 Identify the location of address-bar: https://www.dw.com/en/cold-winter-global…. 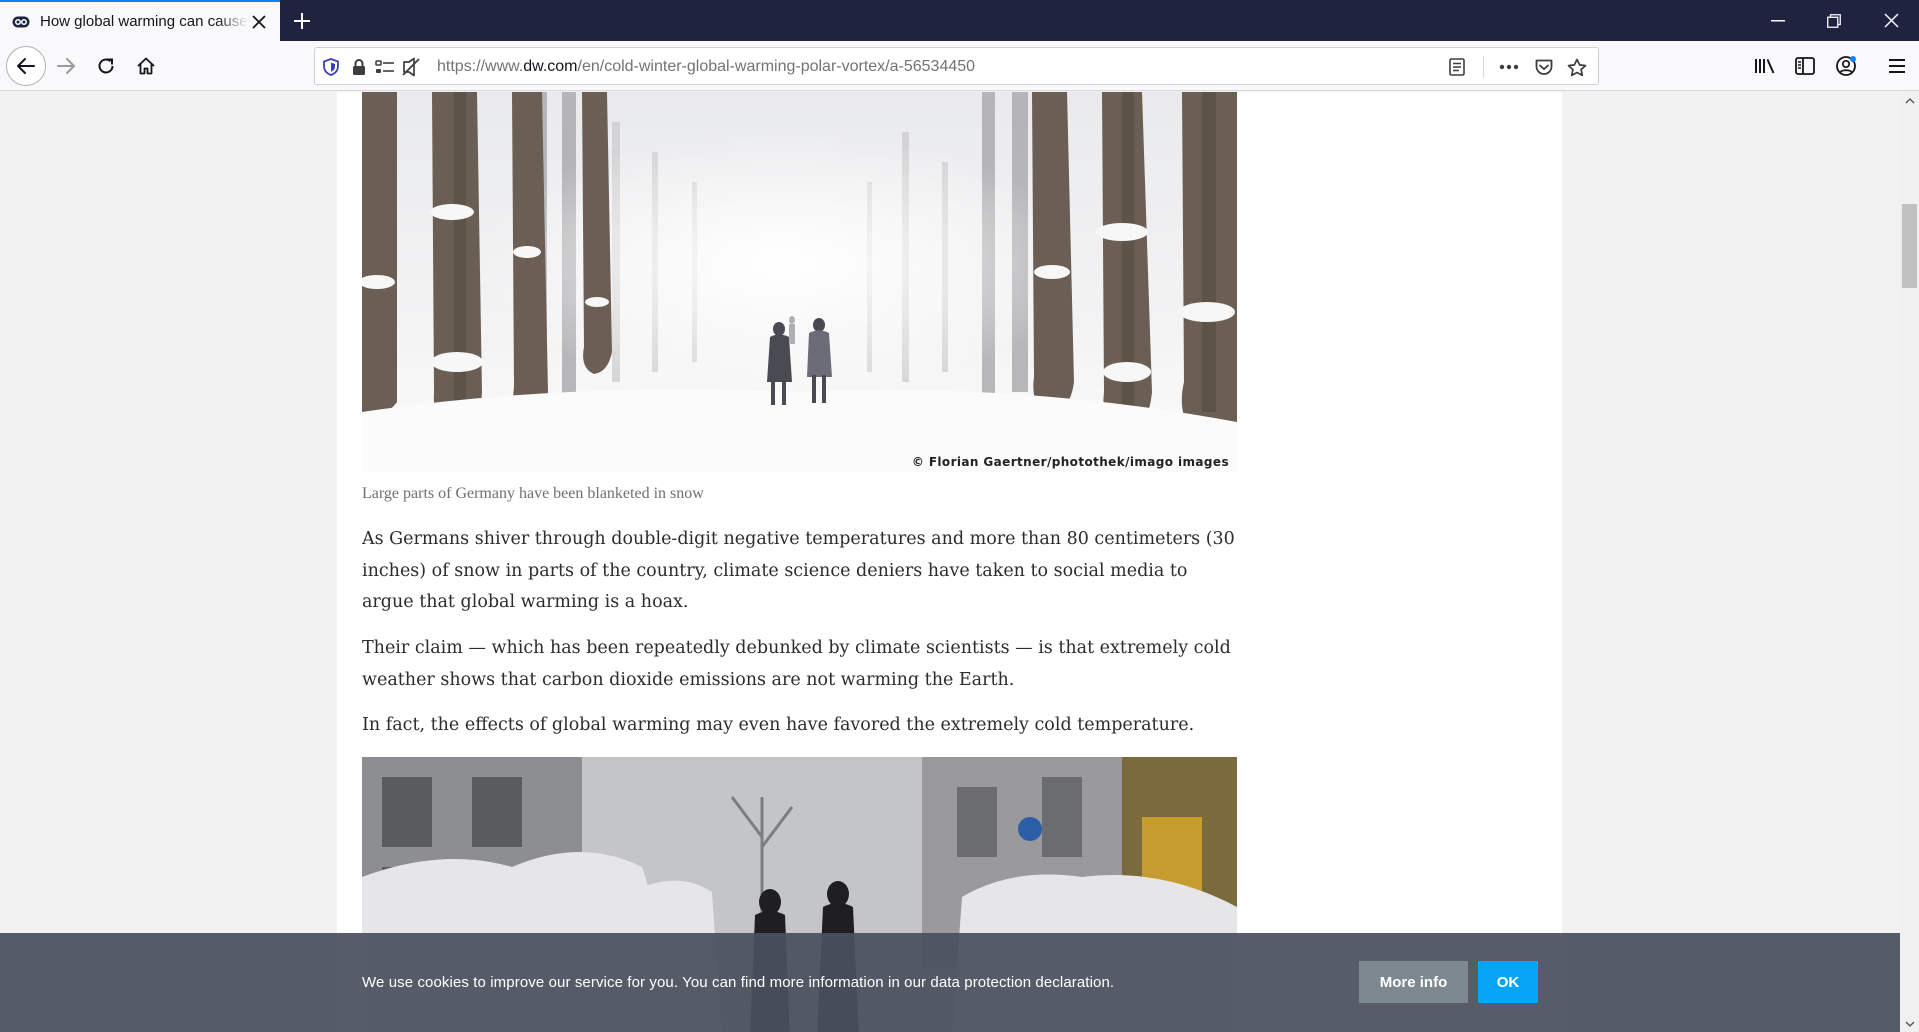
(956, 66).